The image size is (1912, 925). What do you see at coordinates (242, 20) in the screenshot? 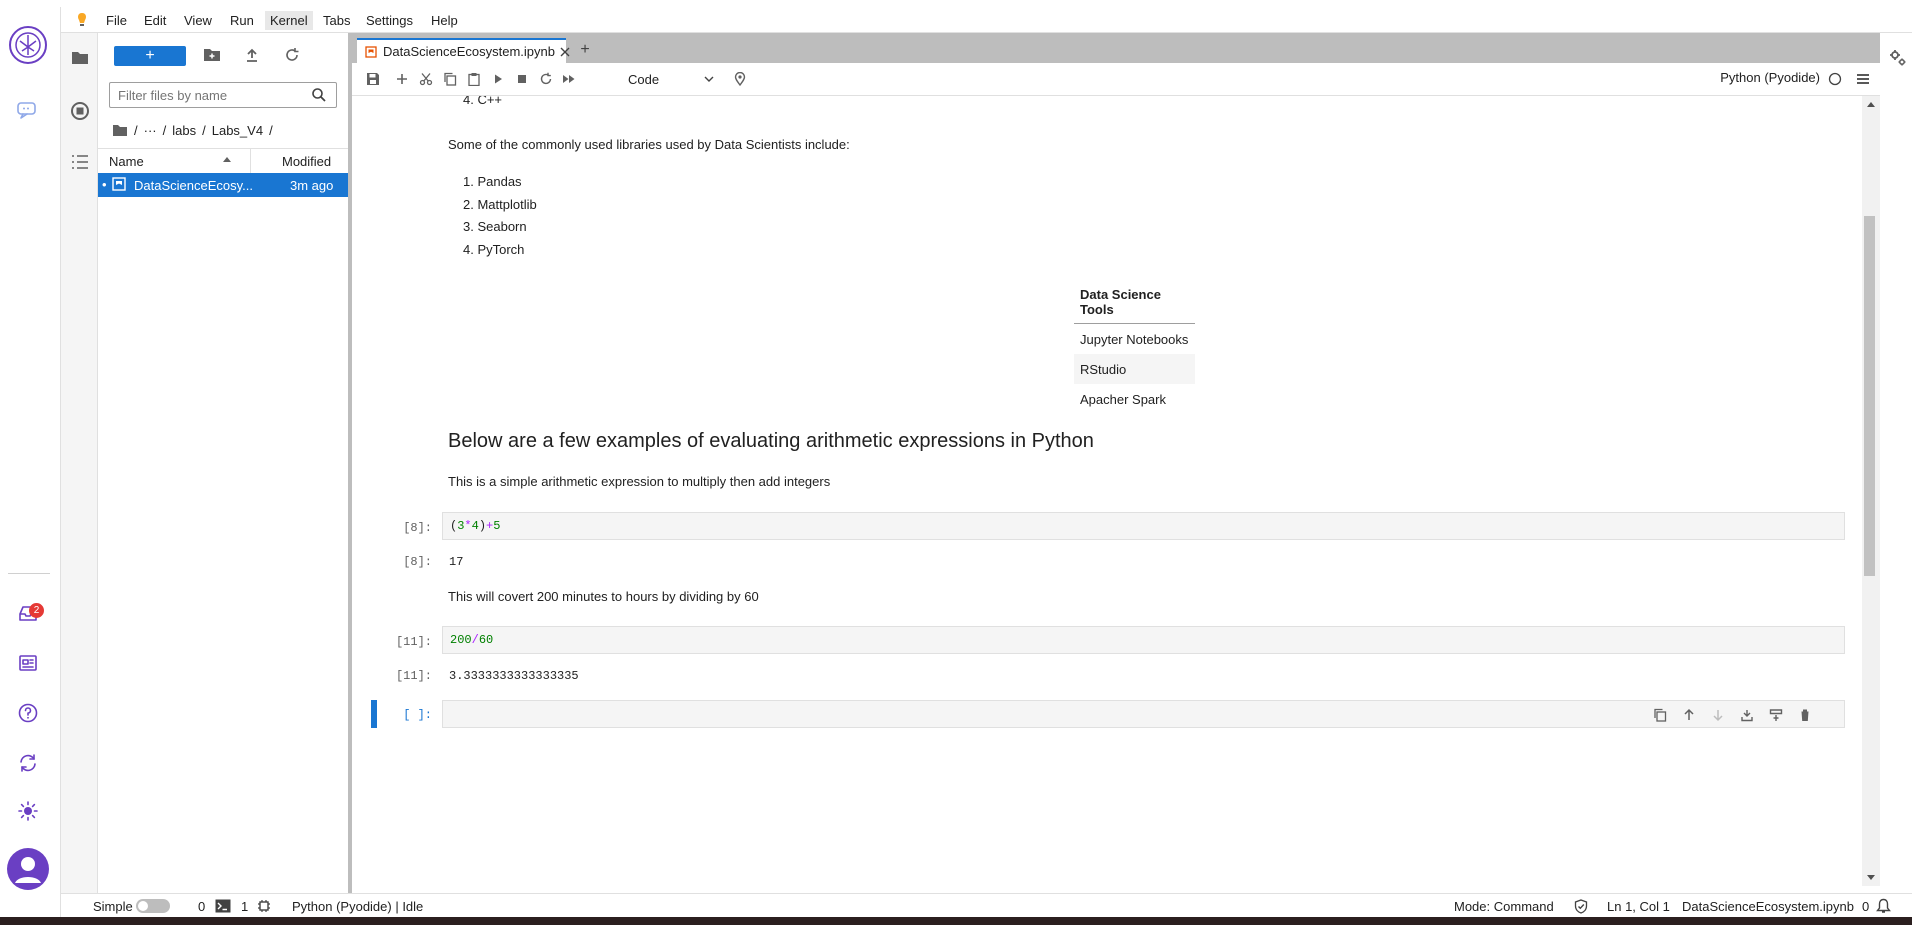
I see `menu-run: Run` at bounding box center [242, 20].